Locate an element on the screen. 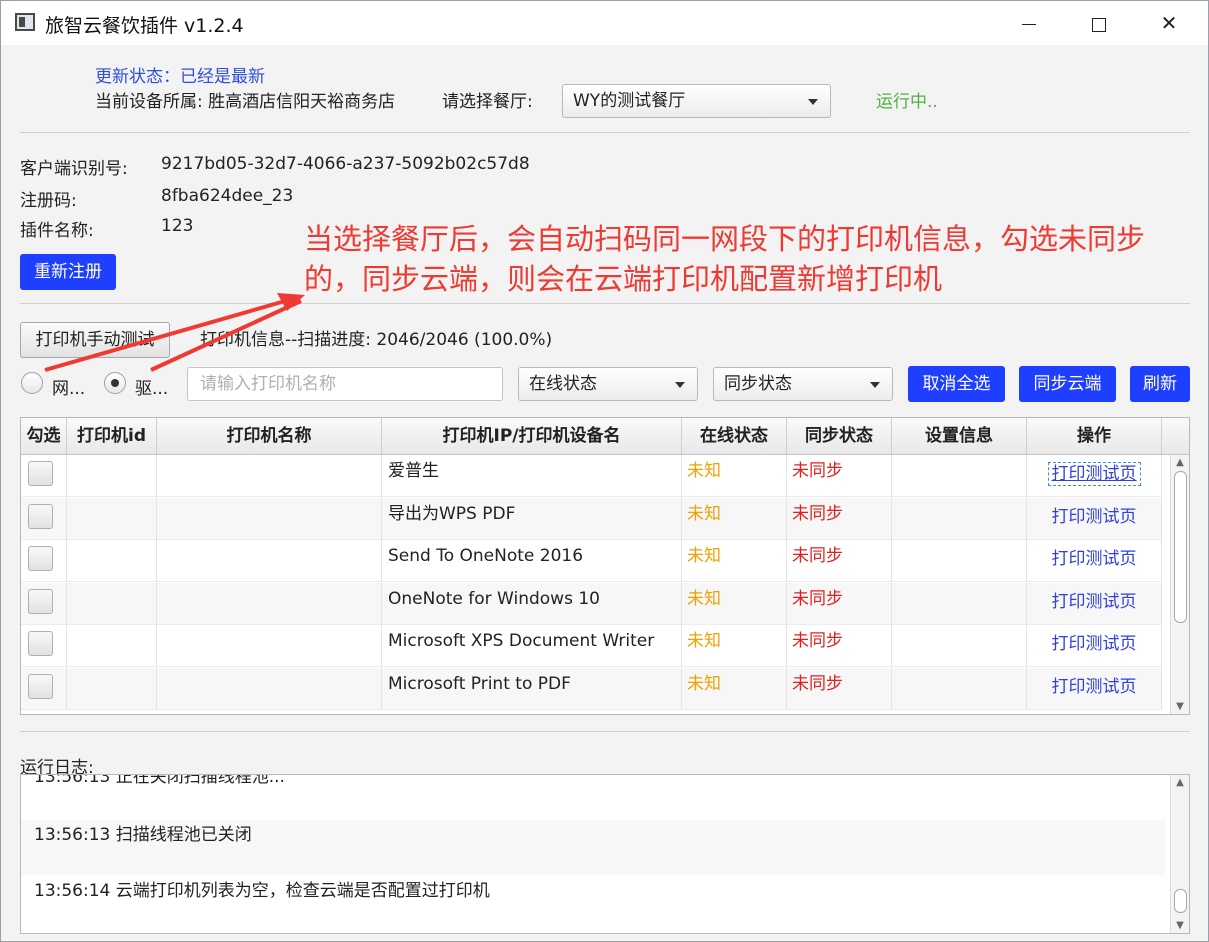 The image size is (1209, 942). sync-status-select-value: 同步状态 is located at coordinates (758, 384).